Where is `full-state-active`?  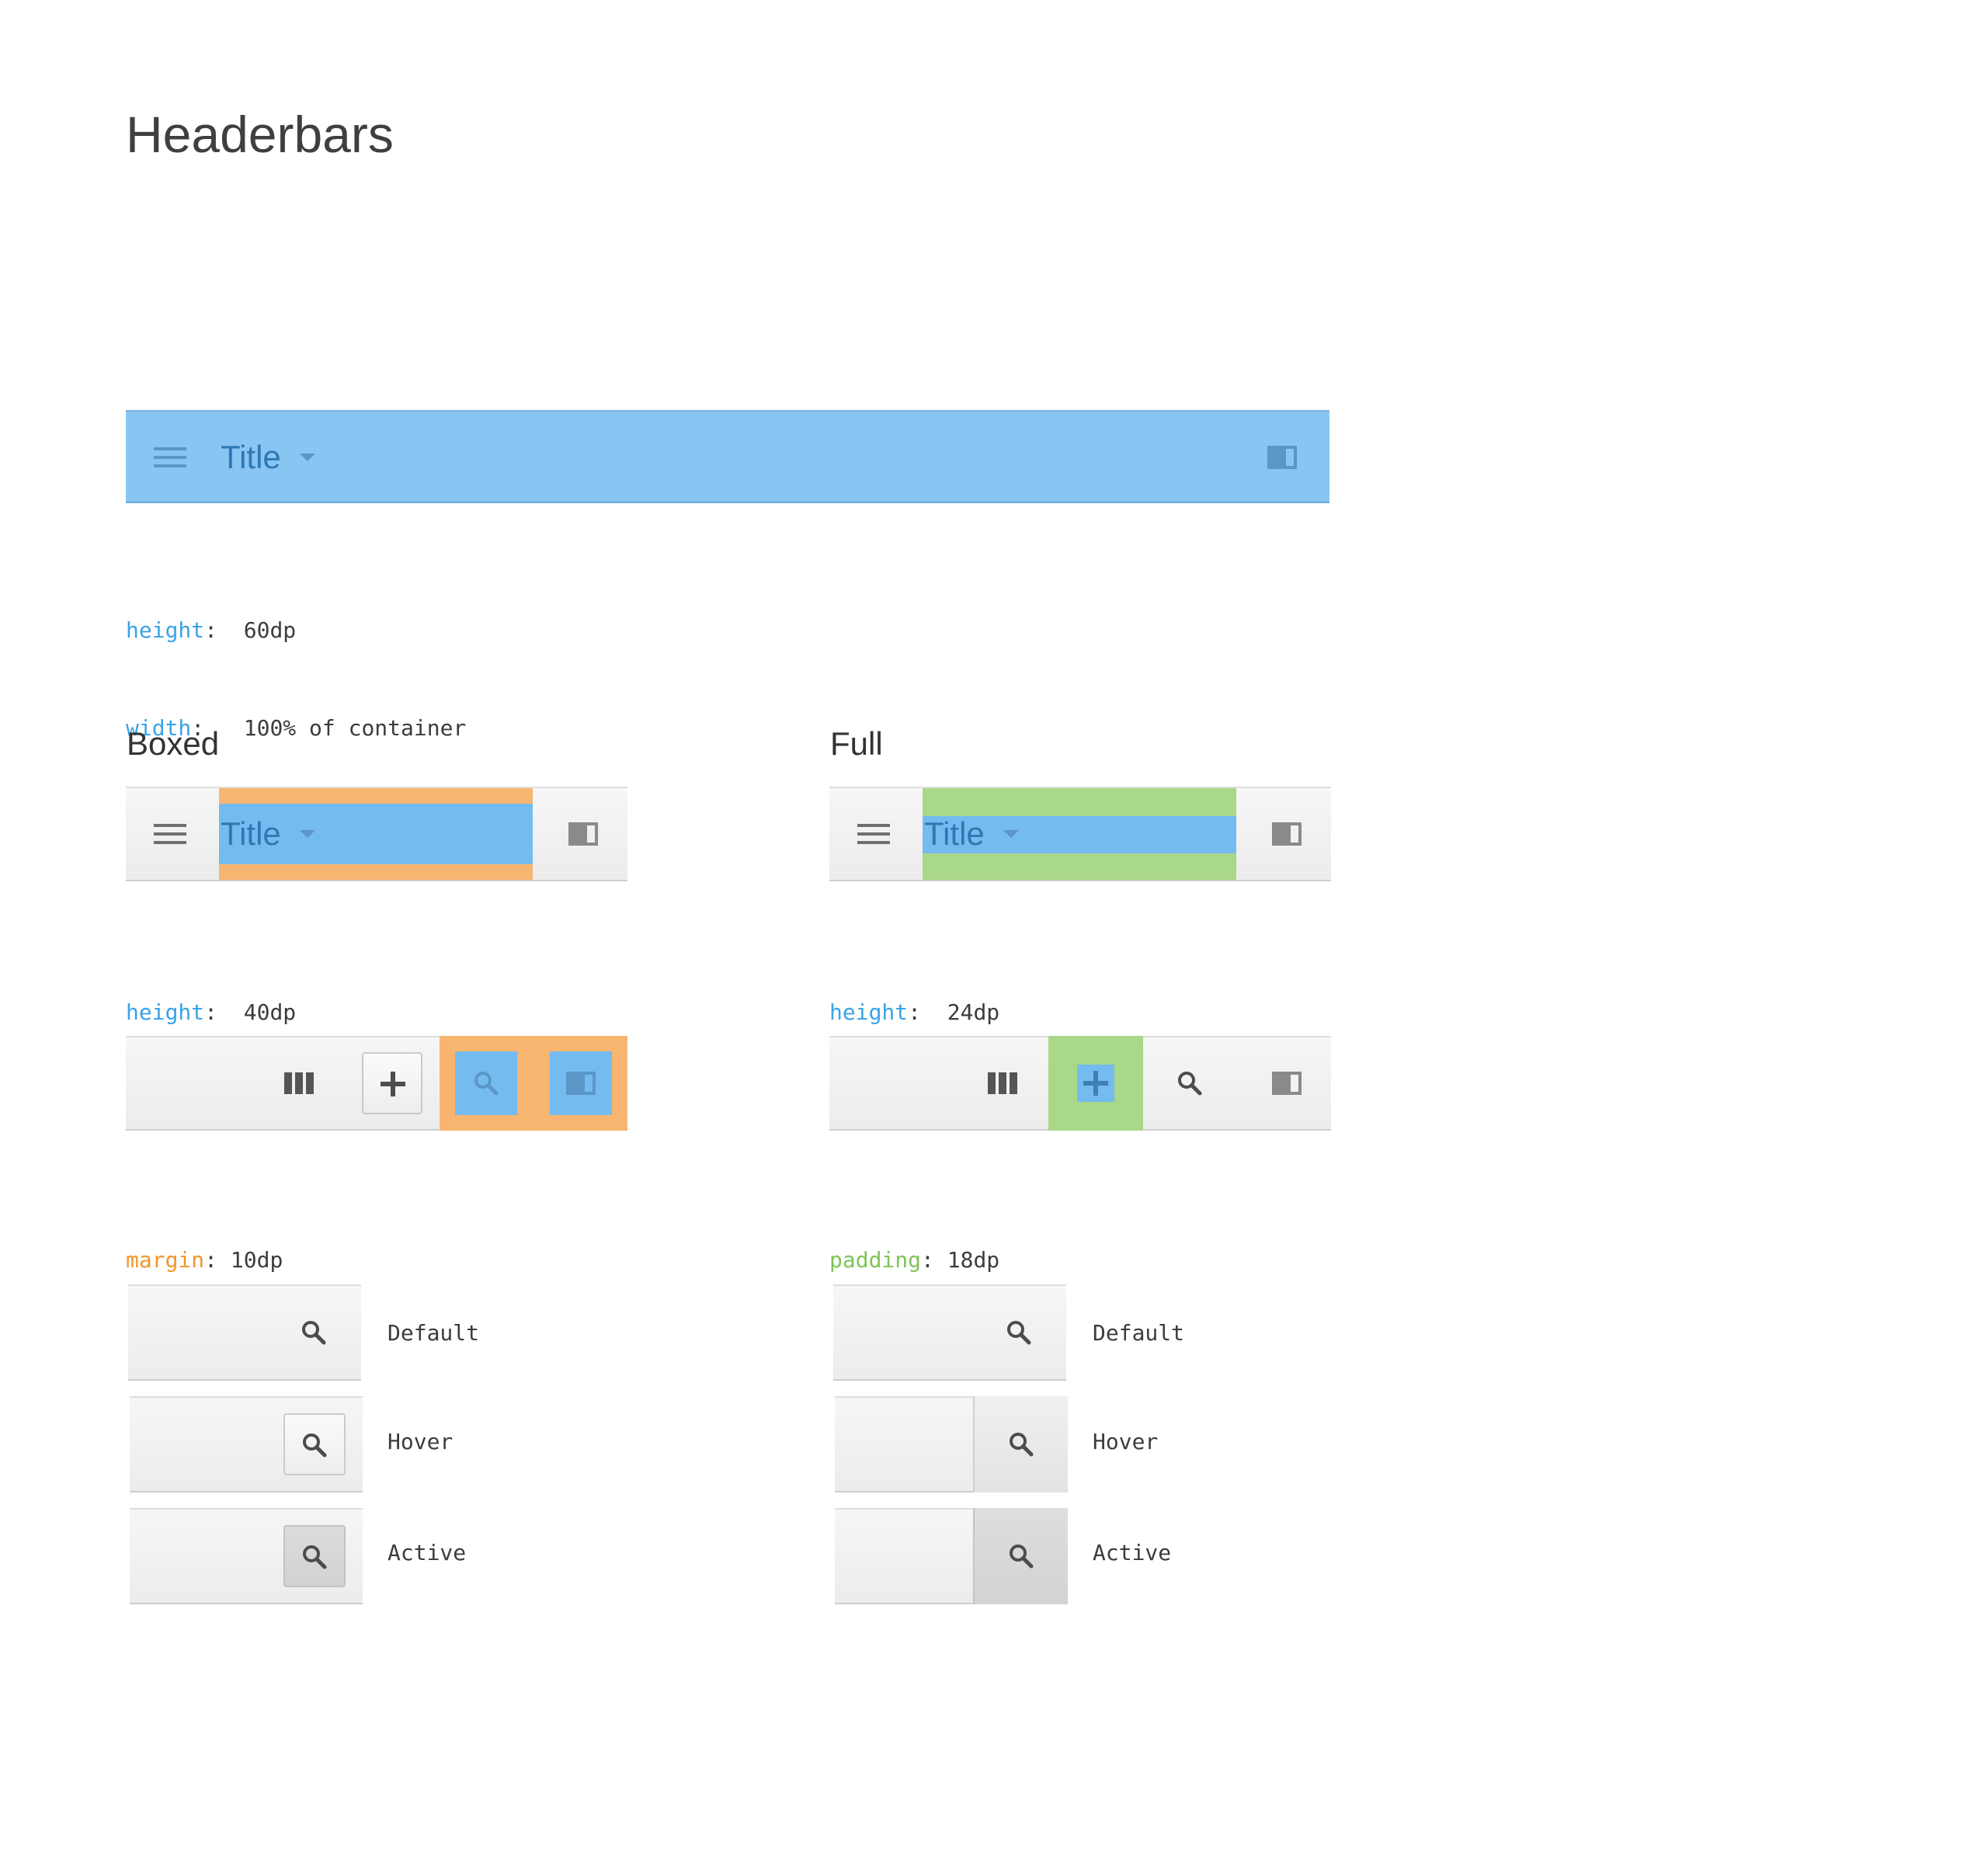 full-state-active is located at coordinates (951, 1556).